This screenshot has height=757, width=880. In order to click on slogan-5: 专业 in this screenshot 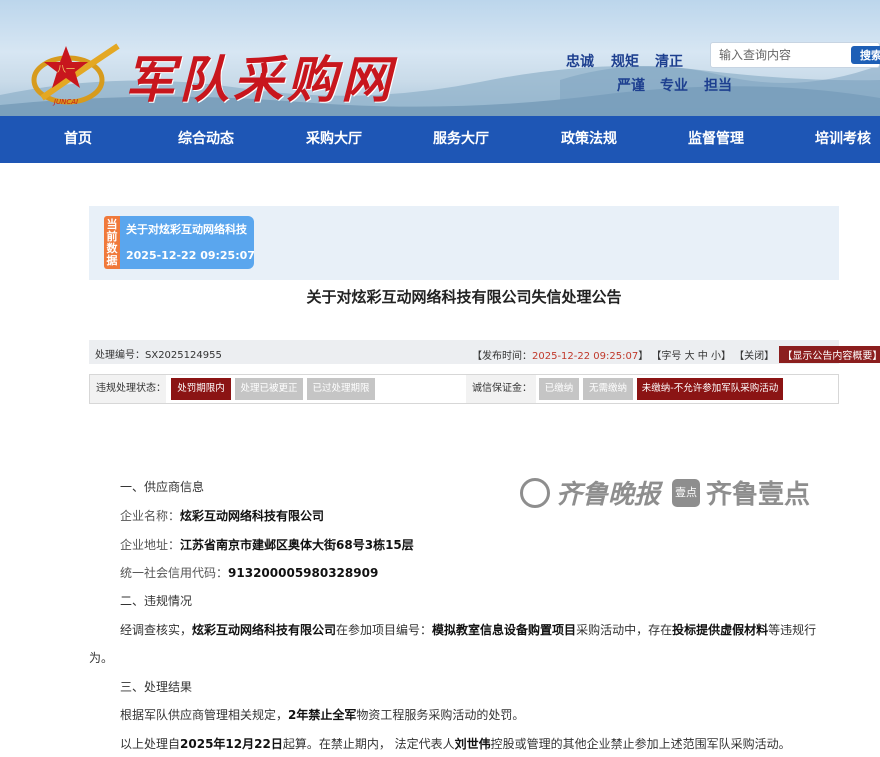, I will do `click(674, 86)`.